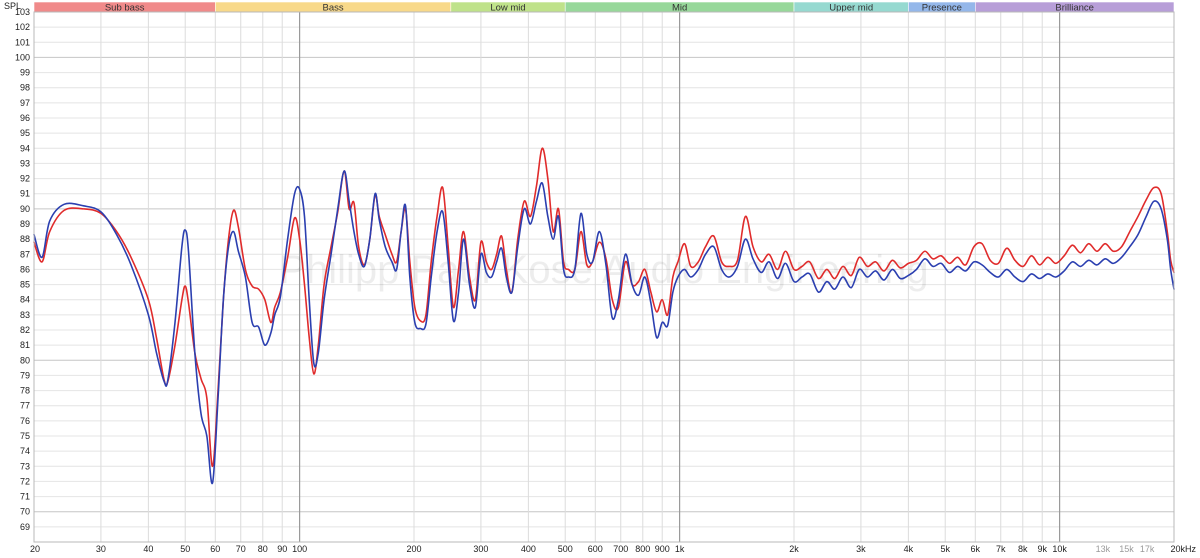 The width and height of the screenshot is (1200, 558). Describe the element at coordinates (101, 549) in the screenshot. I see `x-tick-label: 30` at that location.